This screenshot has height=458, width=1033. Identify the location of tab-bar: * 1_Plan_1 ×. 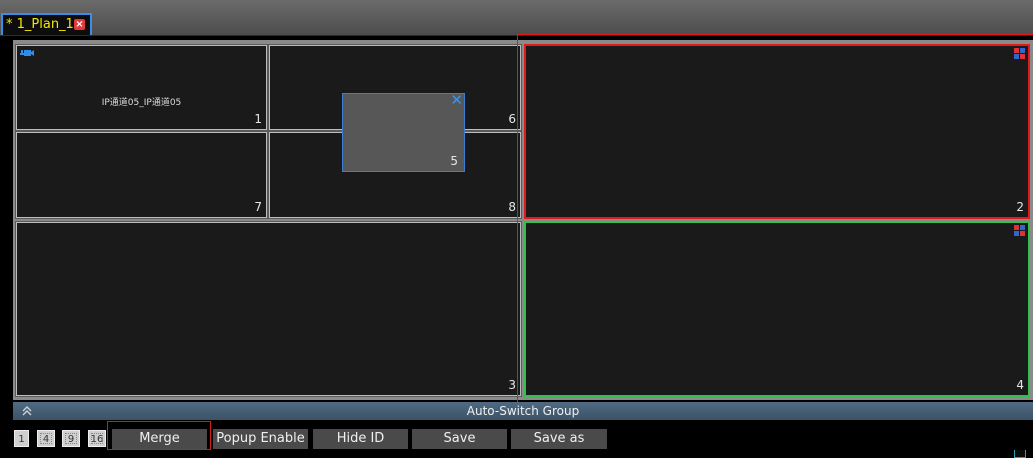
(516, 18).